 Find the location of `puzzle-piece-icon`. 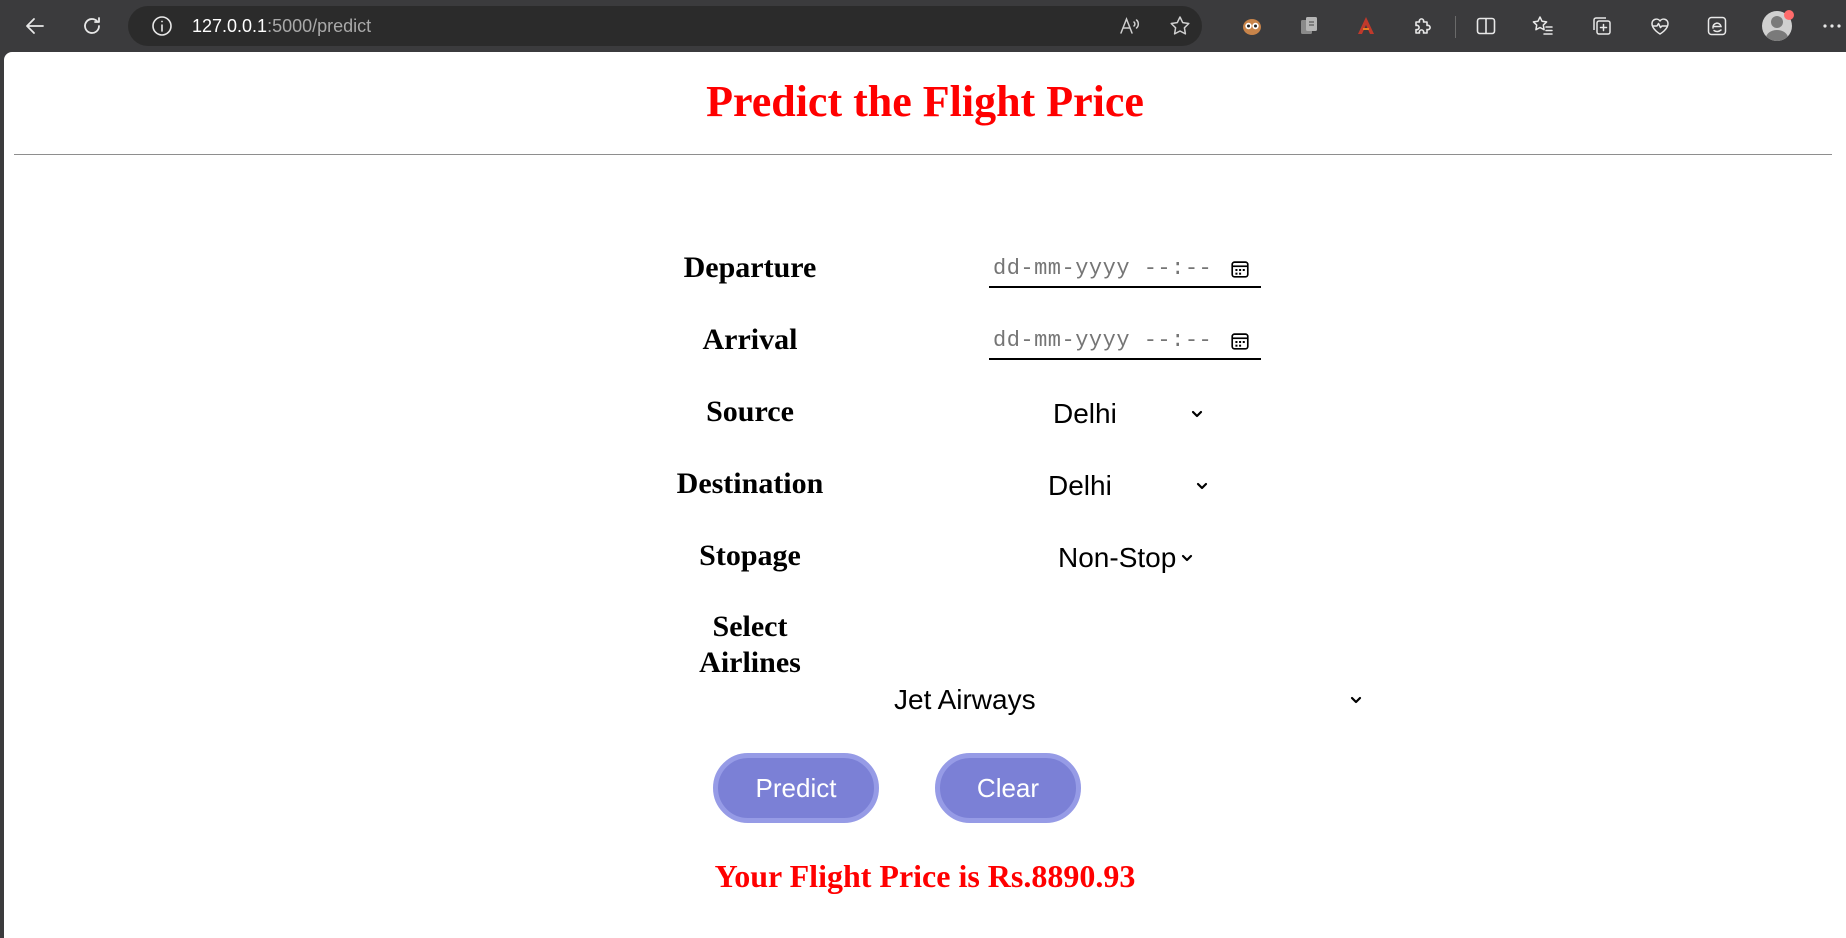

puzzle-piece-icon is located at coordinates (1423, 26).